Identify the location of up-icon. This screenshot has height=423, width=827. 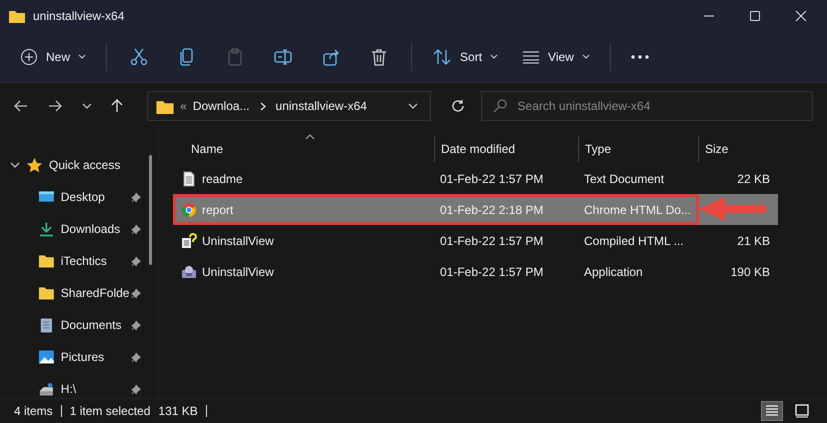
(117, 106).